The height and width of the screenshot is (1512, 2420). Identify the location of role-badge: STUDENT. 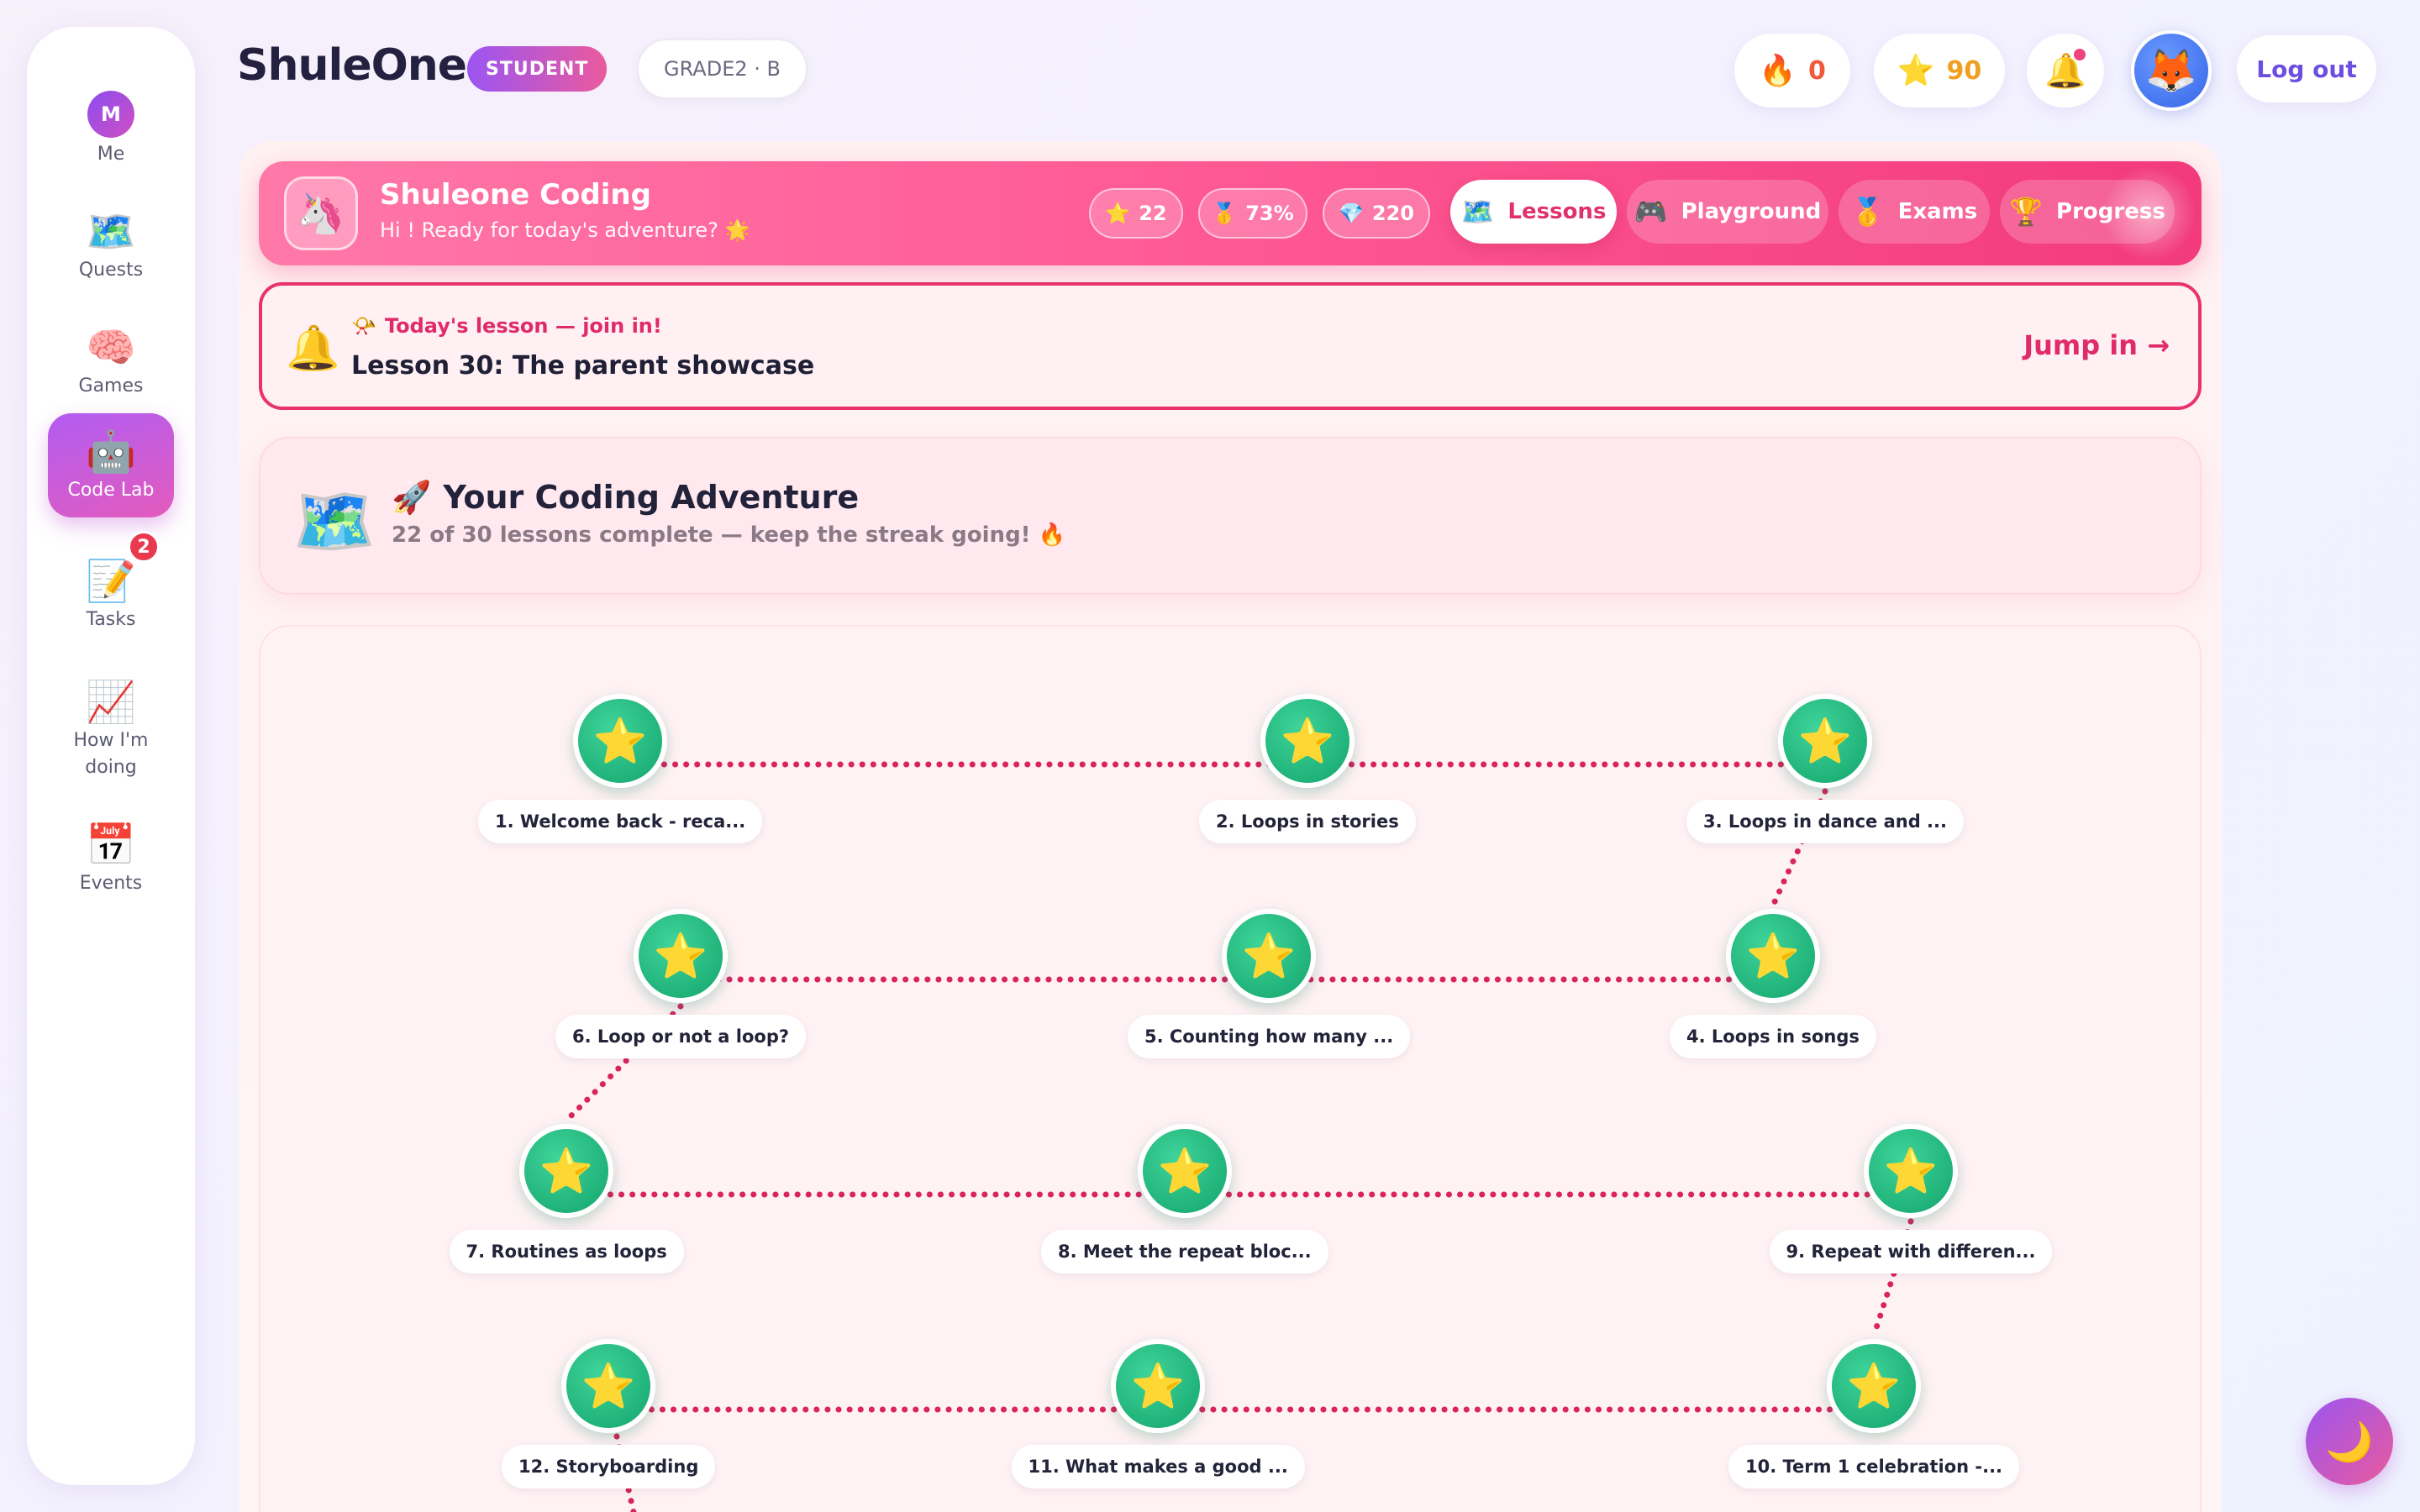
(537, 69).